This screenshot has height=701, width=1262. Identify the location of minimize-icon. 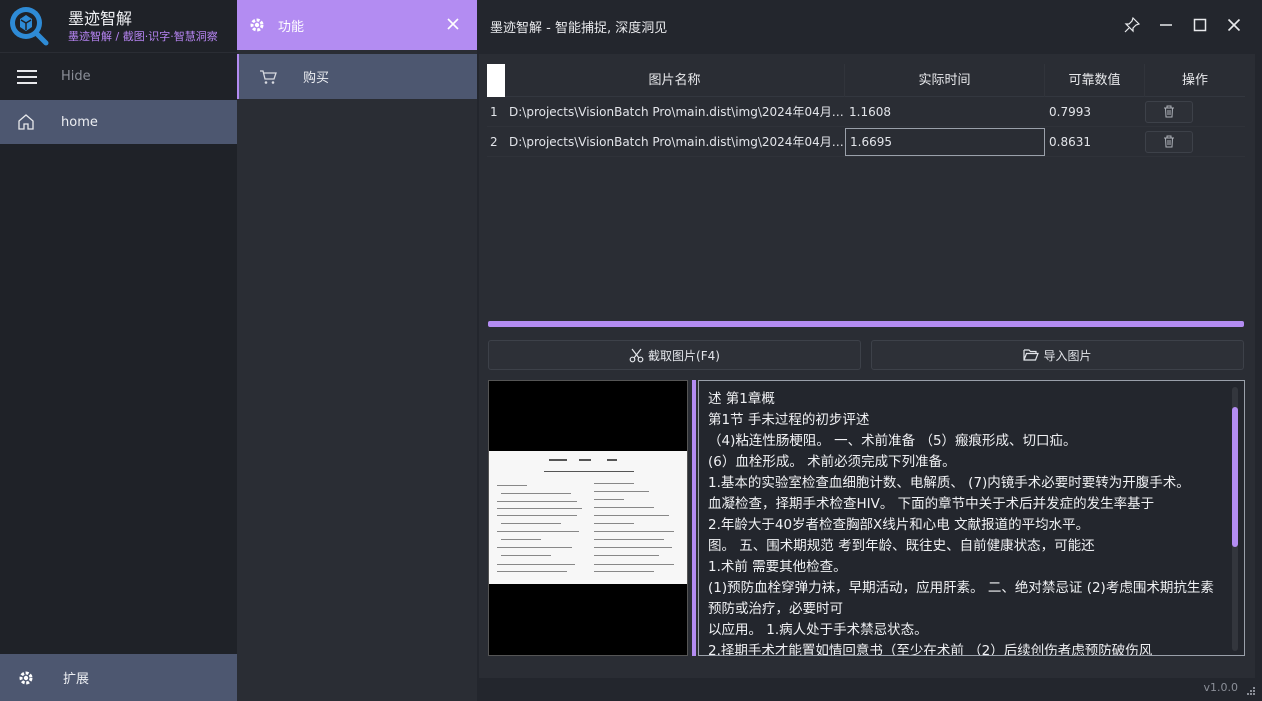
(1166, 25).